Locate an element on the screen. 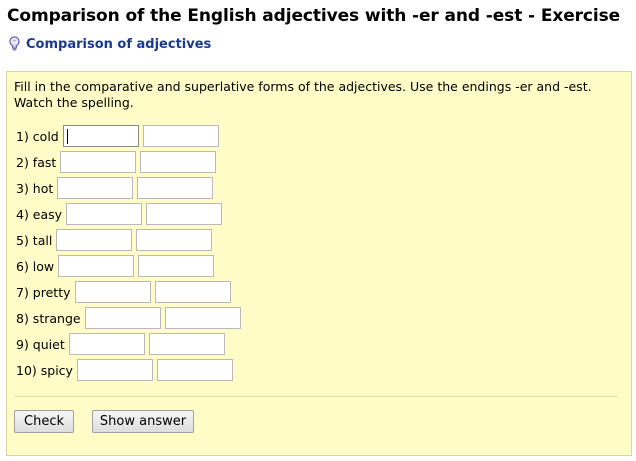  lightbulb-icon is located at coordinates (14, 44).